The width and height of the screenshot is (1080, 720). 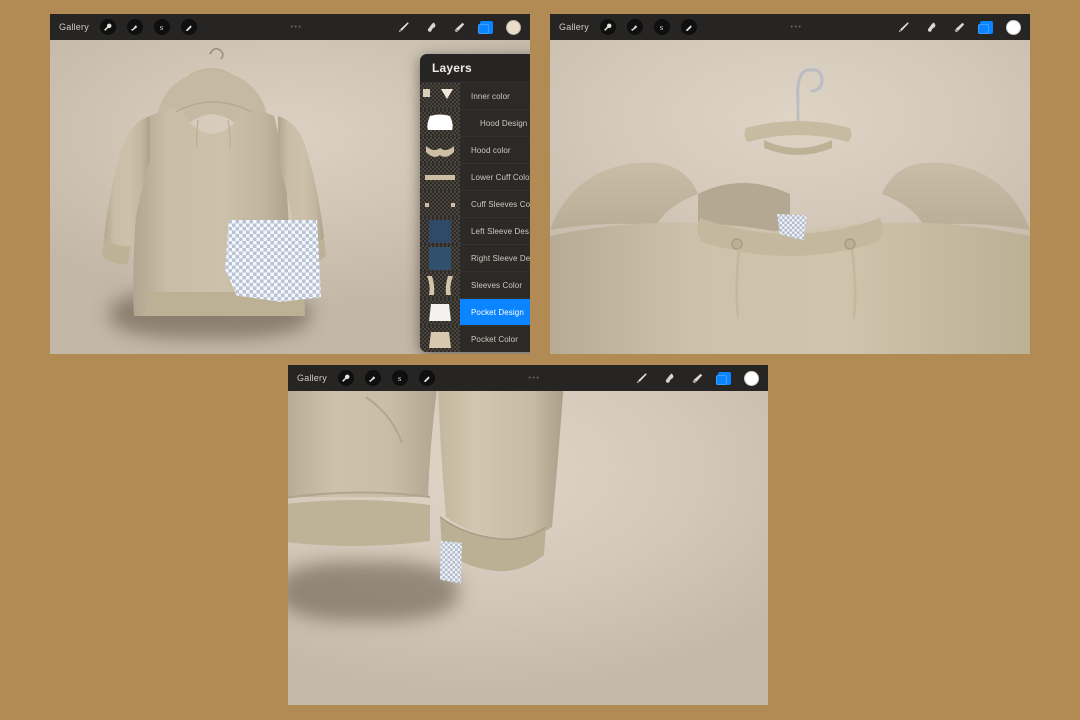 I want to click on layer-name: Sleeves Color, so click(x=497, y=285).